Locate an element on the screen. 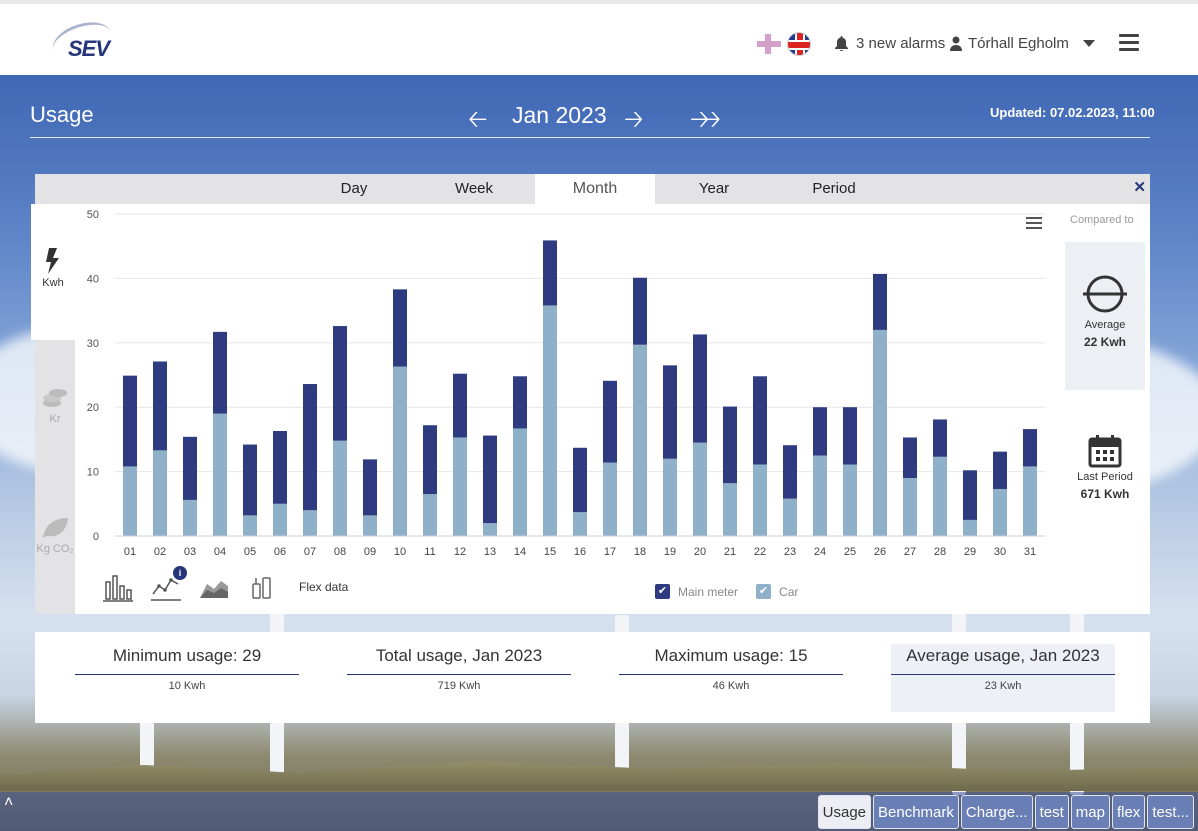 Image resolution: width=1198 pixels, height=831 pixels. x-tick-label: 04 is located at coordinates (220, 552).